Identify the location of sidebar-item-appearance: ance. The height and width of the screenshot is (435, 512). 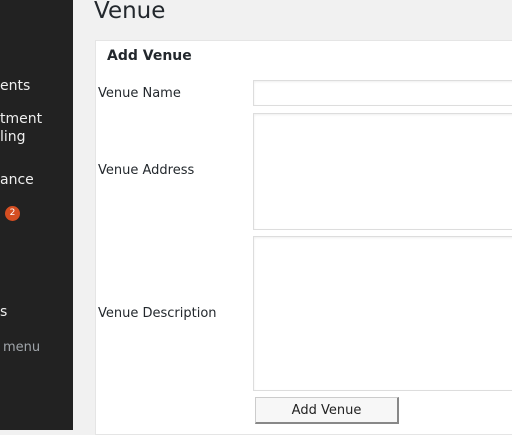
(17, 180).